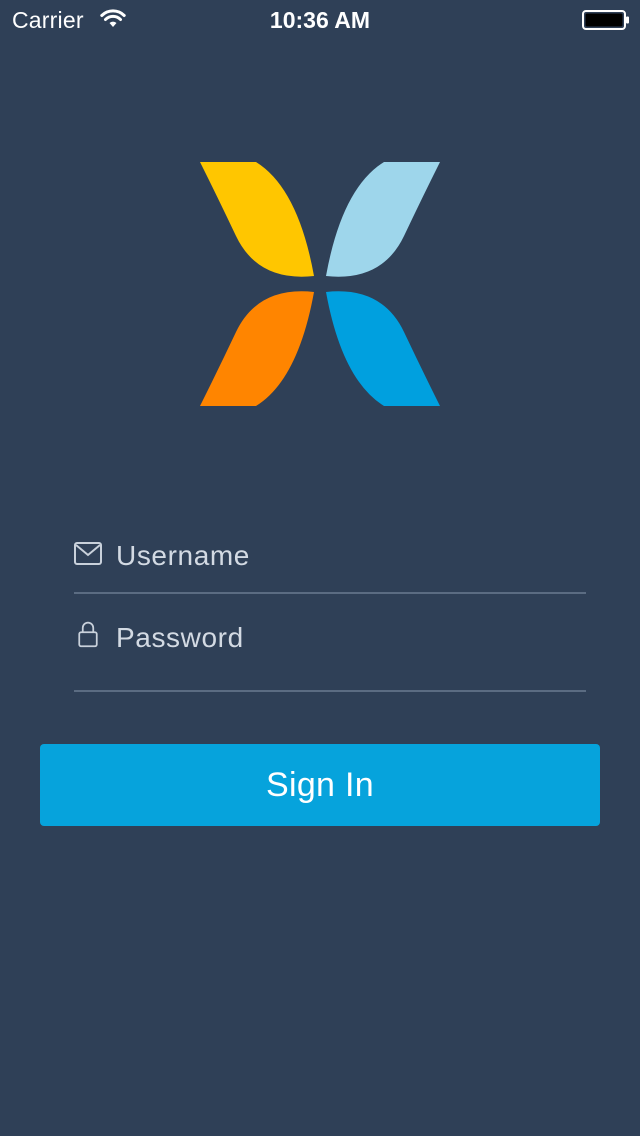 The image size is (640, 1136). I want to click on password-field, so click(330, 643).